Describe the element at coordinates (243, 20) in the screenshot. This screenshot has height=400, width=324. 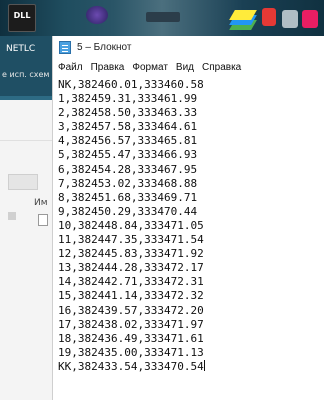
I see `layers-app-icon` at that location.